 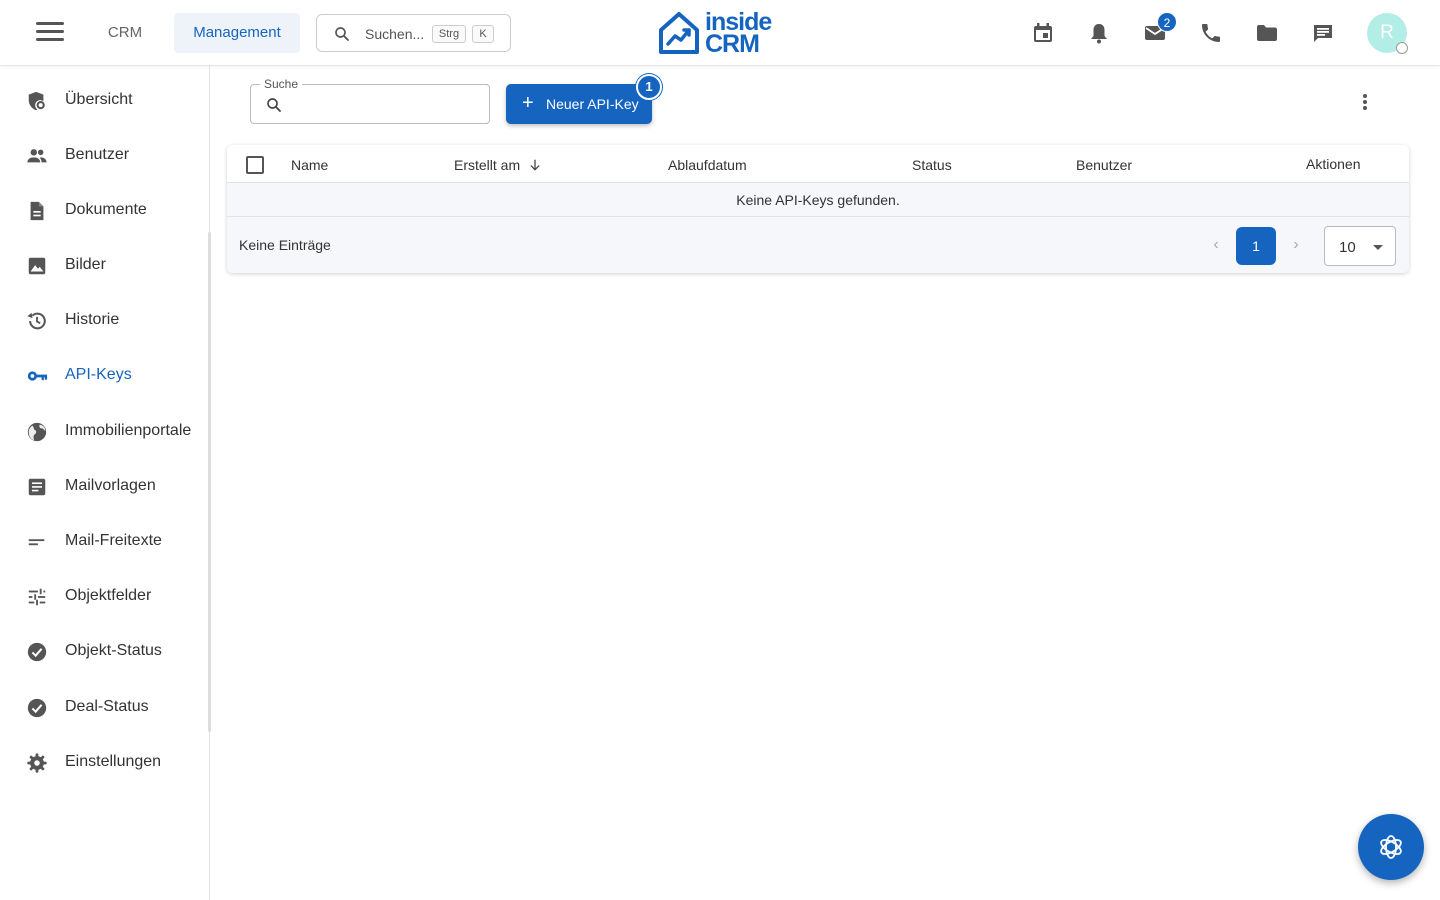 I want to click on presence-status-icon, so click(x=1402, y=48).